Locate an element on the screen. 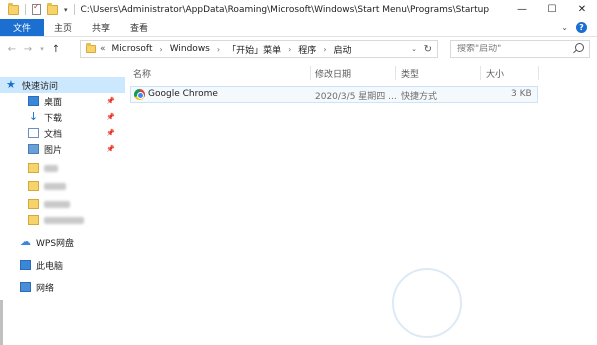 This screenshot has width=597, height=345. window-controls: — ☐ ✕ is located at coordinates (552, 9).